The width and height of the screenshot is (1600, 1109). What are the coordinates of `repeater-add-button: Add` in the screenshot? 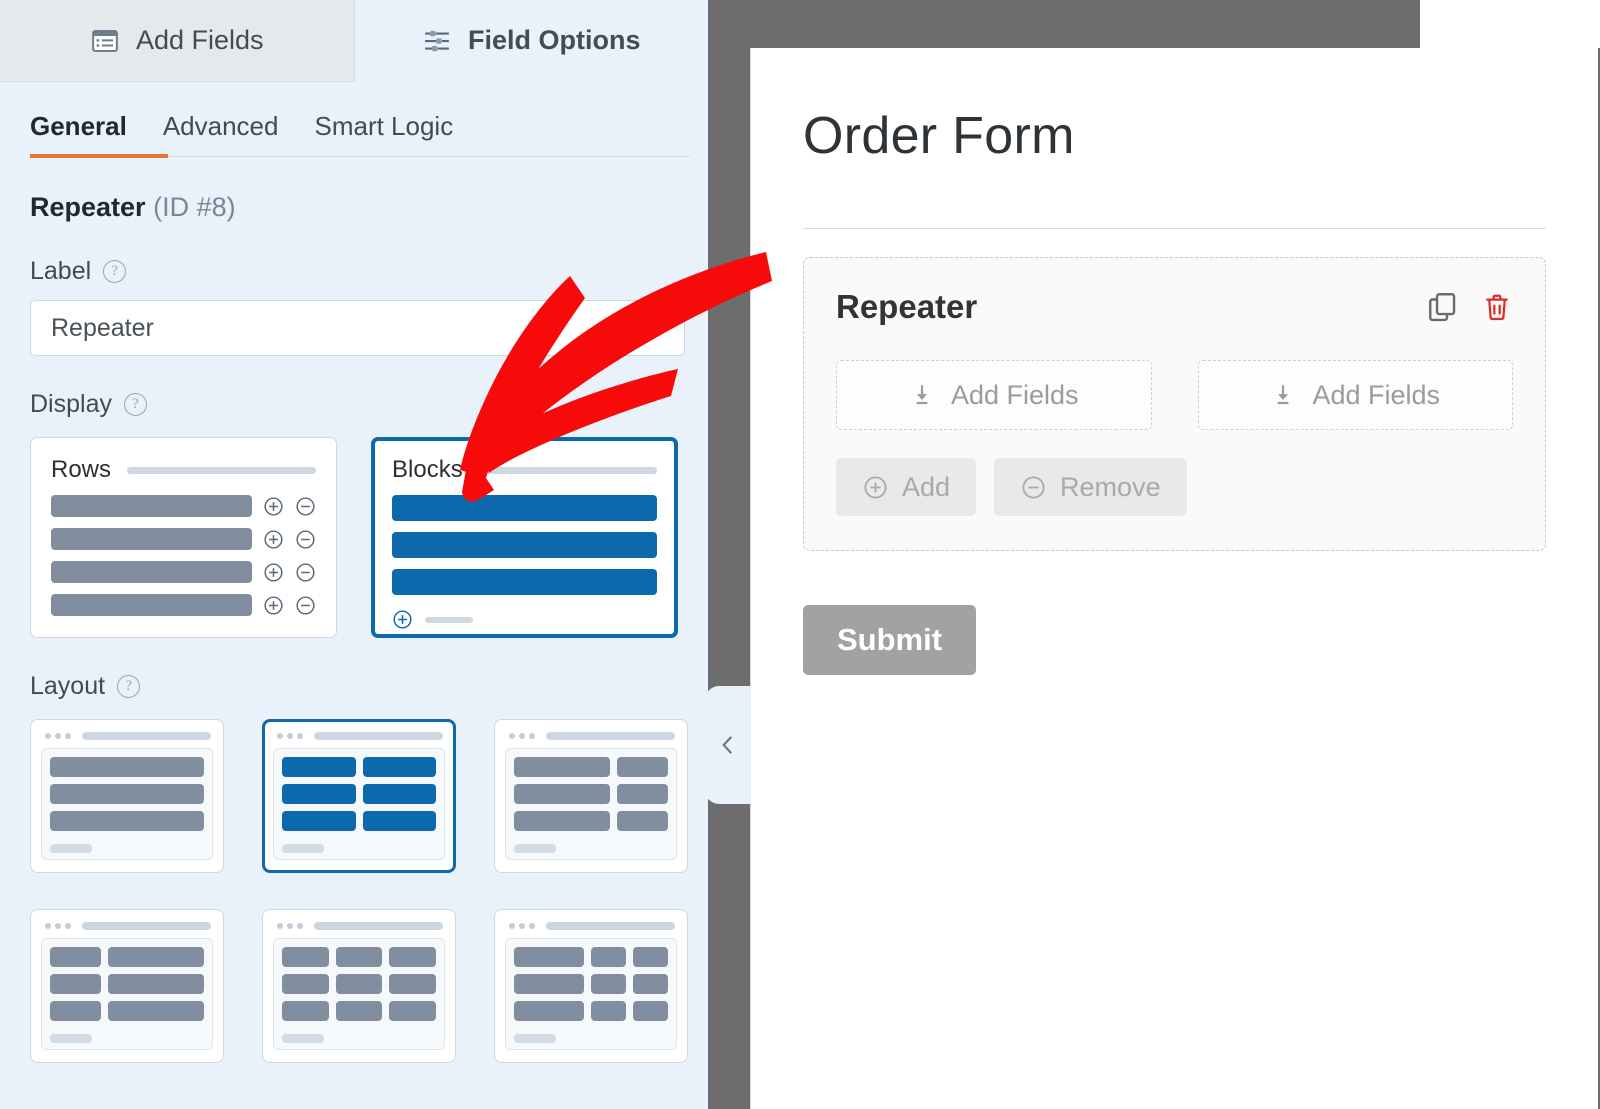 It's located at (906, 487).